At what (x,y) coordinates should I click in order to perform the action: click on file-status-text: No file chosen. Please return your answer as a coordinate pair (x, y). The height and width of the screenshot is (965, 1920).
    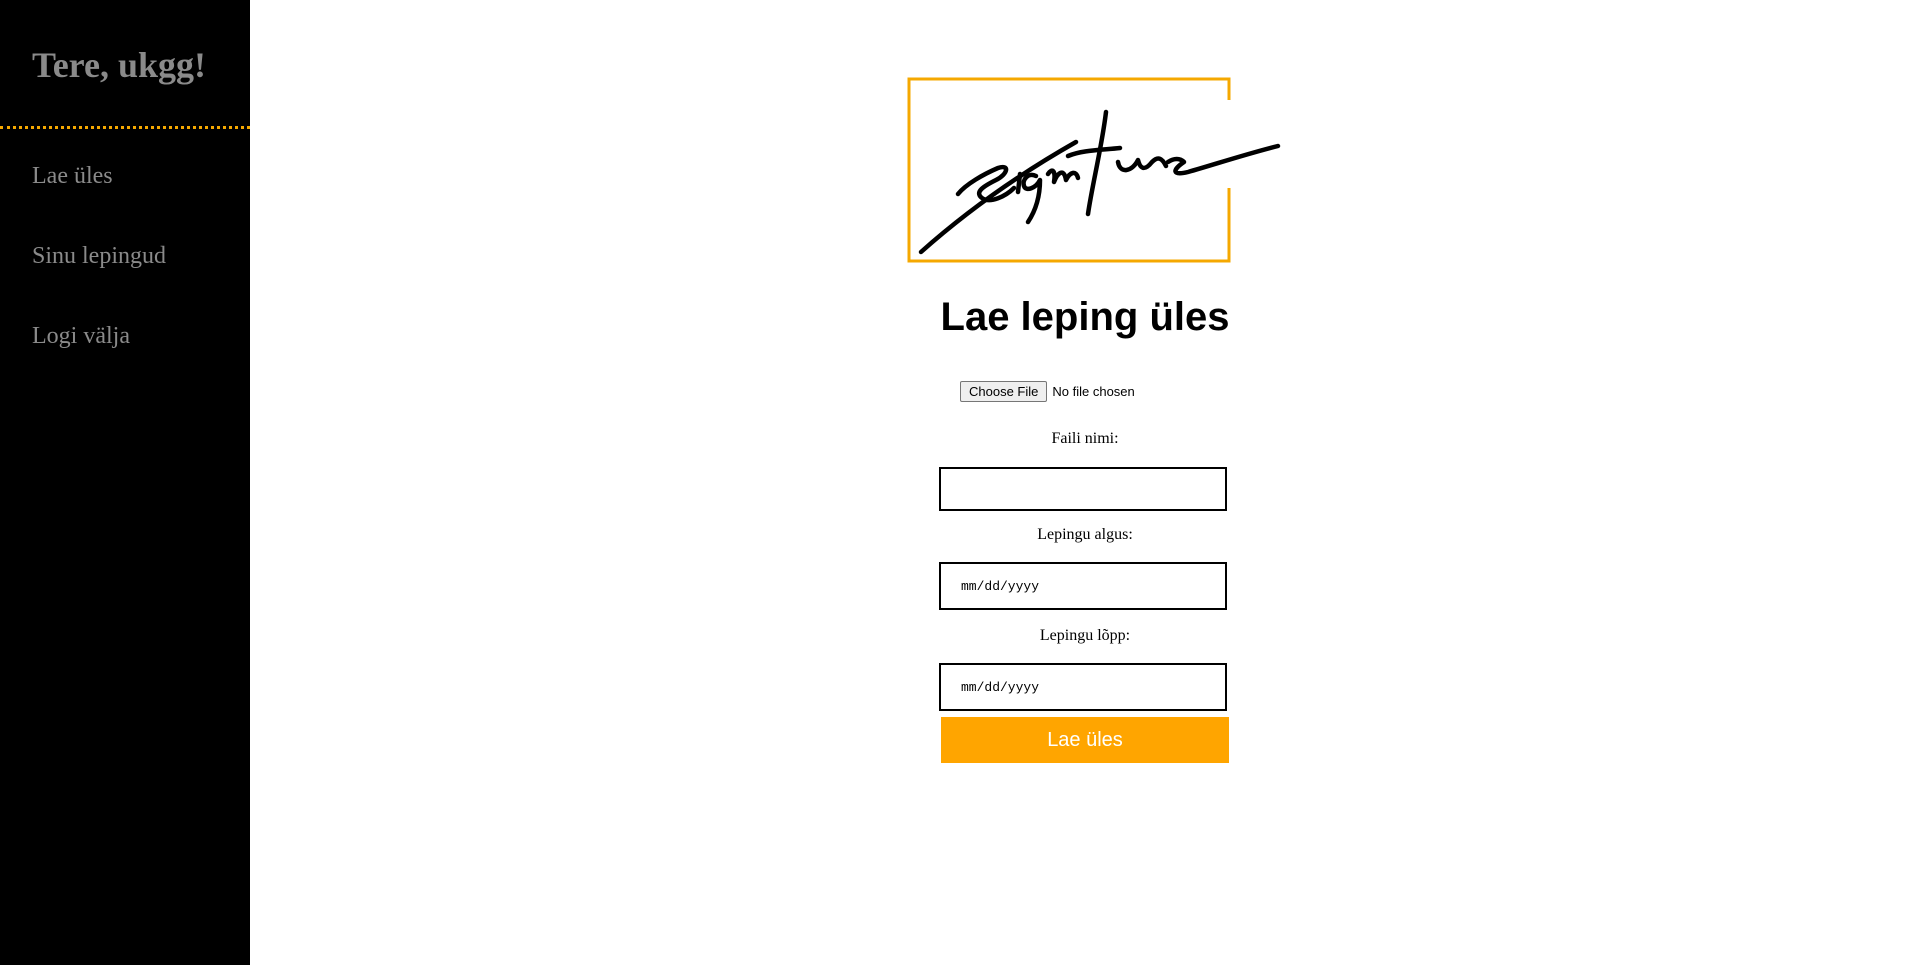
    Looking at the image, I should click on (1093, 391).